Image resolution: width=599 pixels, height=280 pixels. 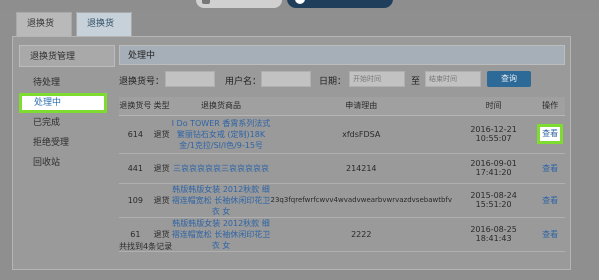 I want to click on cell-time: 2016-09-01 17:41:20, so click(x=494, y=168).